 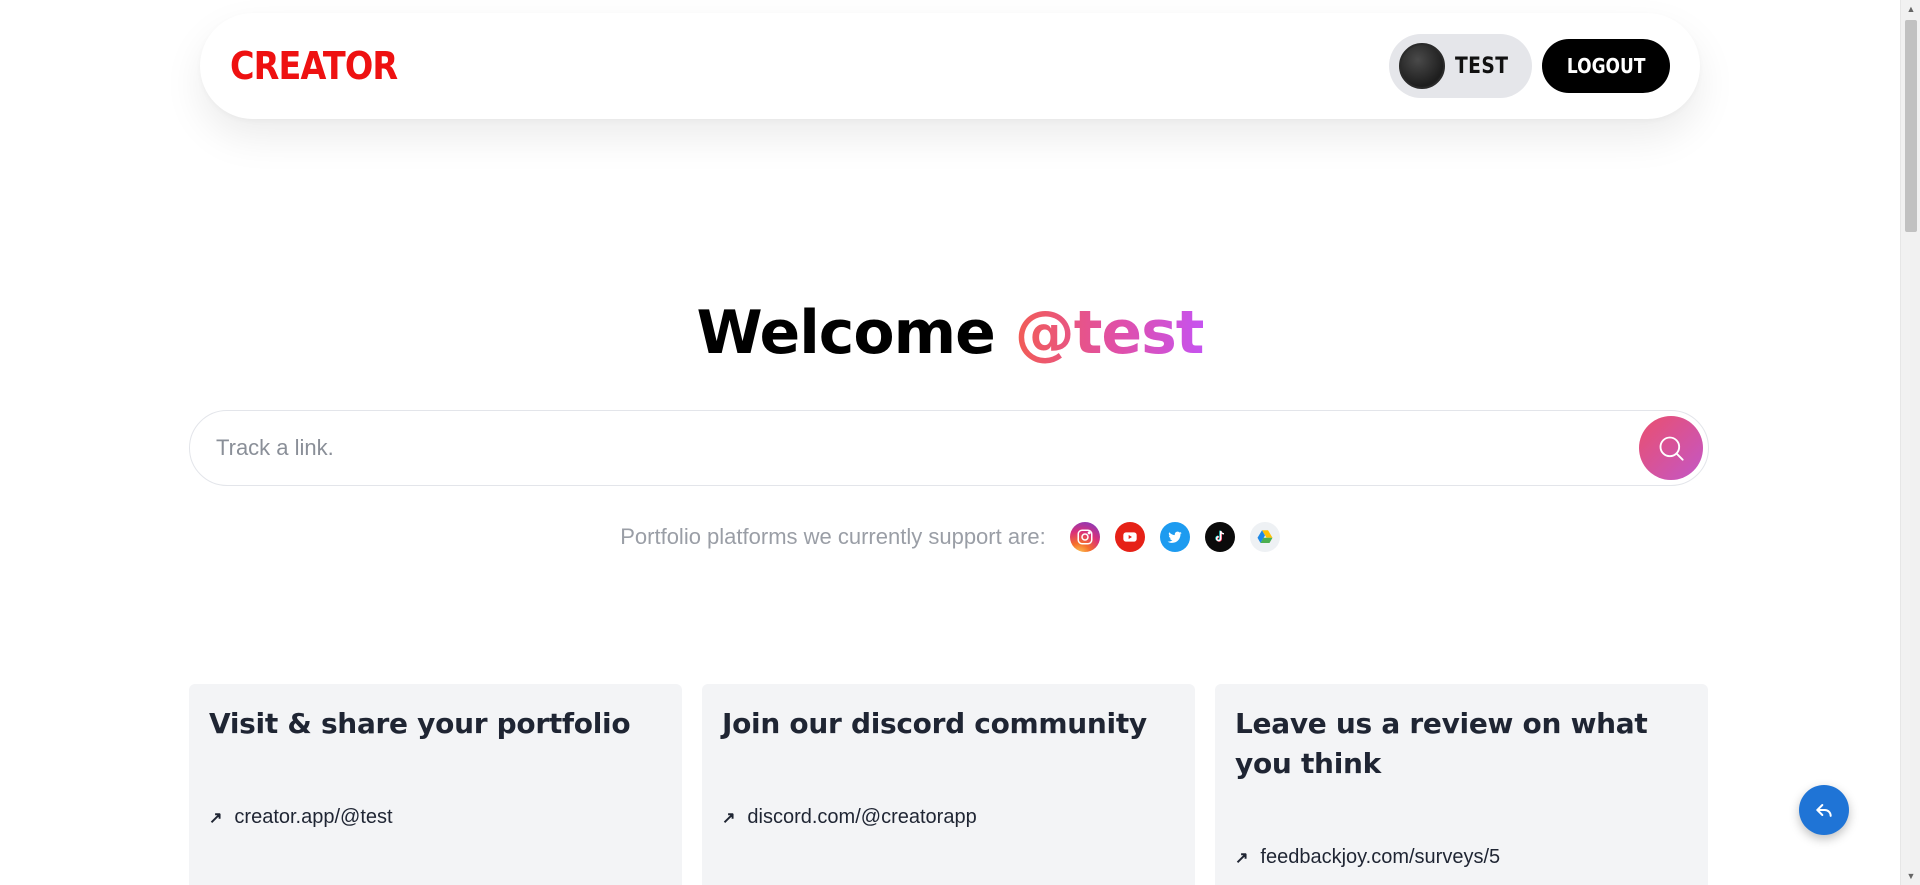 I want to click on brand-logo: CREATOR, so click(x=314, y=66).